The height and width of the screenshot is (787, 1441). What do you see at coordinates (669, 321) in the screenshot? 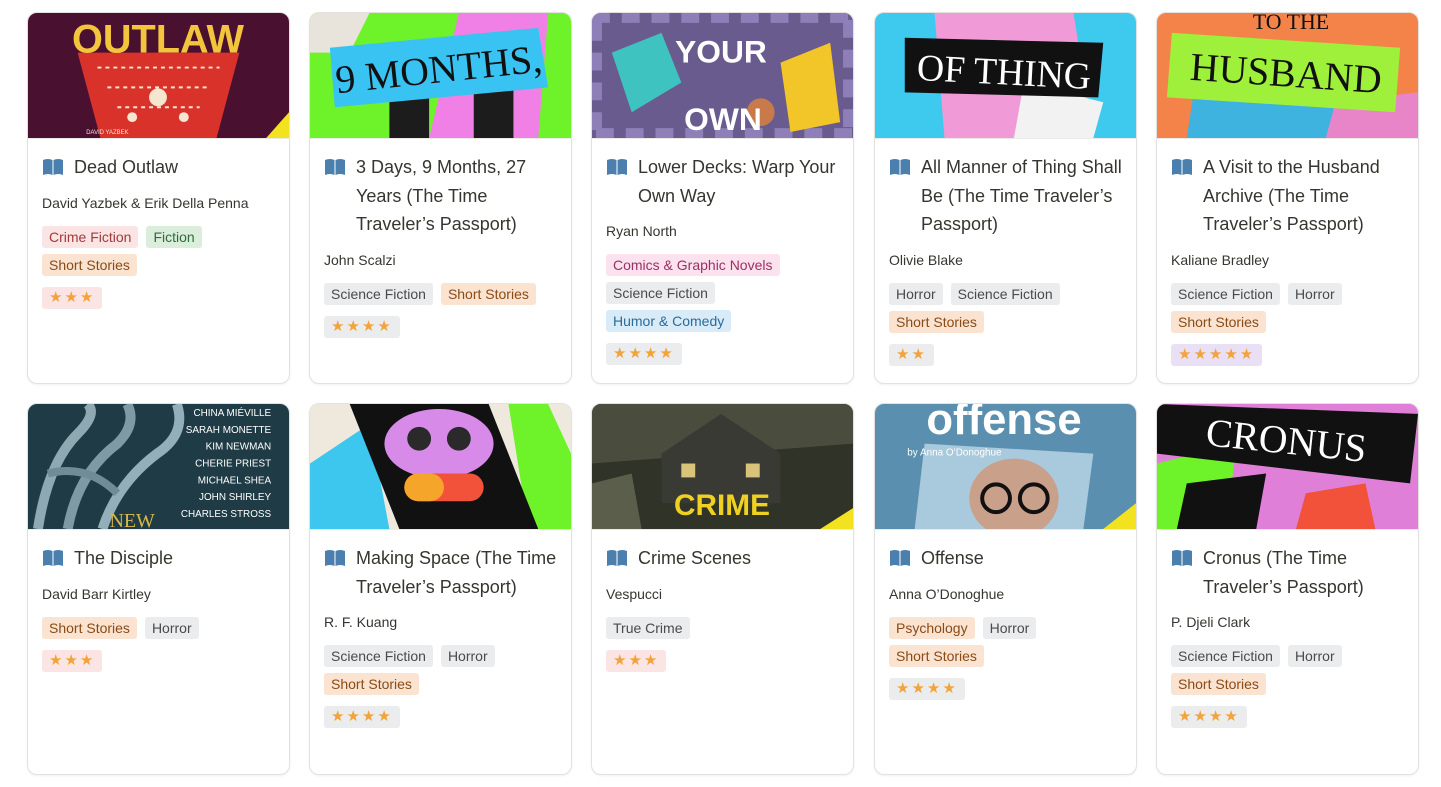
I see `genre-tag: Humor & Comedy` at bounding box center [669, 321].